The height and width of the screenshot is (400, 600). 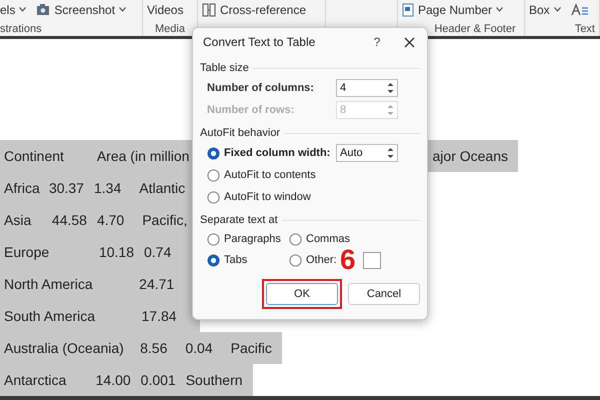 I want to click on table-text: 24.71, so click(x=156, y=284).